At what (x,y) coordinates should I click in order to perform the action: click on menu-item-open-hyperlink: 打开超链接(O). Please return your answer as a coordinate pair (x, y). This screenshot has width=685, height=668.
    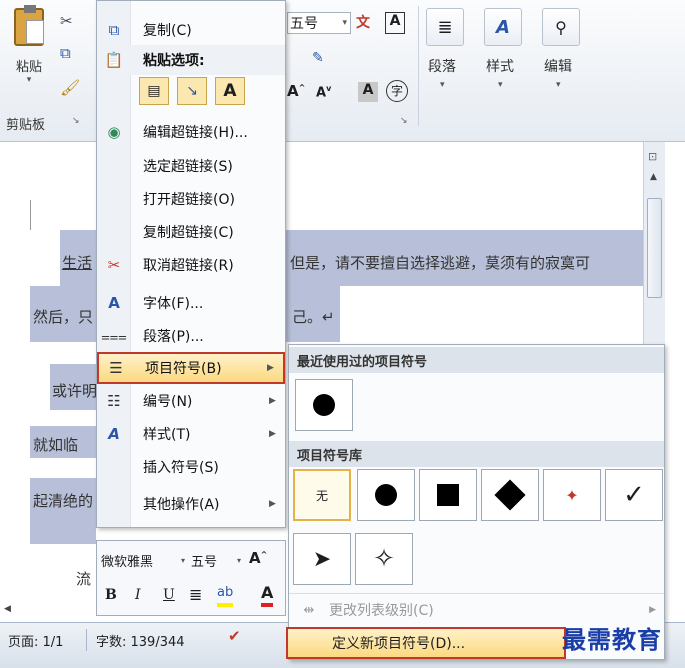
    Looking at the image, I should click on (191, 199).